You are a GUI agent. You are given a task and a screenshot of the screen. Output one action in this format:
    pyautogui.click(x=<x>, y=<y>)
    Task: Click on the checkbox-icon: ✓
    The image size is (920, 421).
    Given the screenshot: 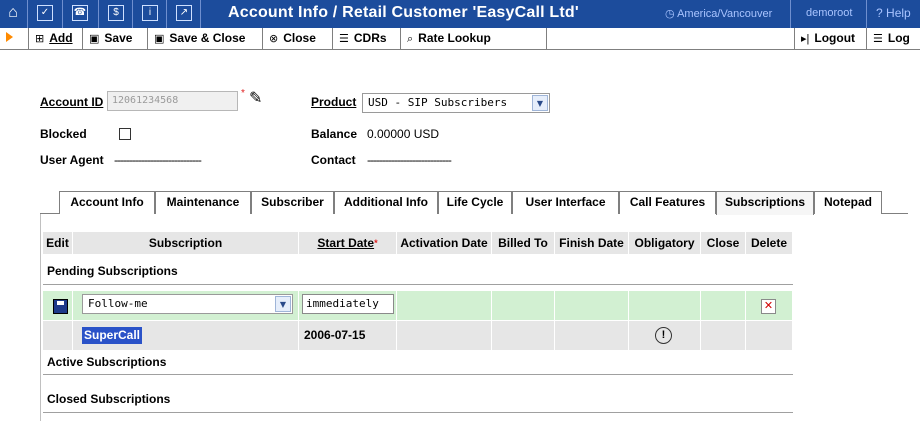 What is the action you would take?
    pyautogui.click(x=45, y=13)
    